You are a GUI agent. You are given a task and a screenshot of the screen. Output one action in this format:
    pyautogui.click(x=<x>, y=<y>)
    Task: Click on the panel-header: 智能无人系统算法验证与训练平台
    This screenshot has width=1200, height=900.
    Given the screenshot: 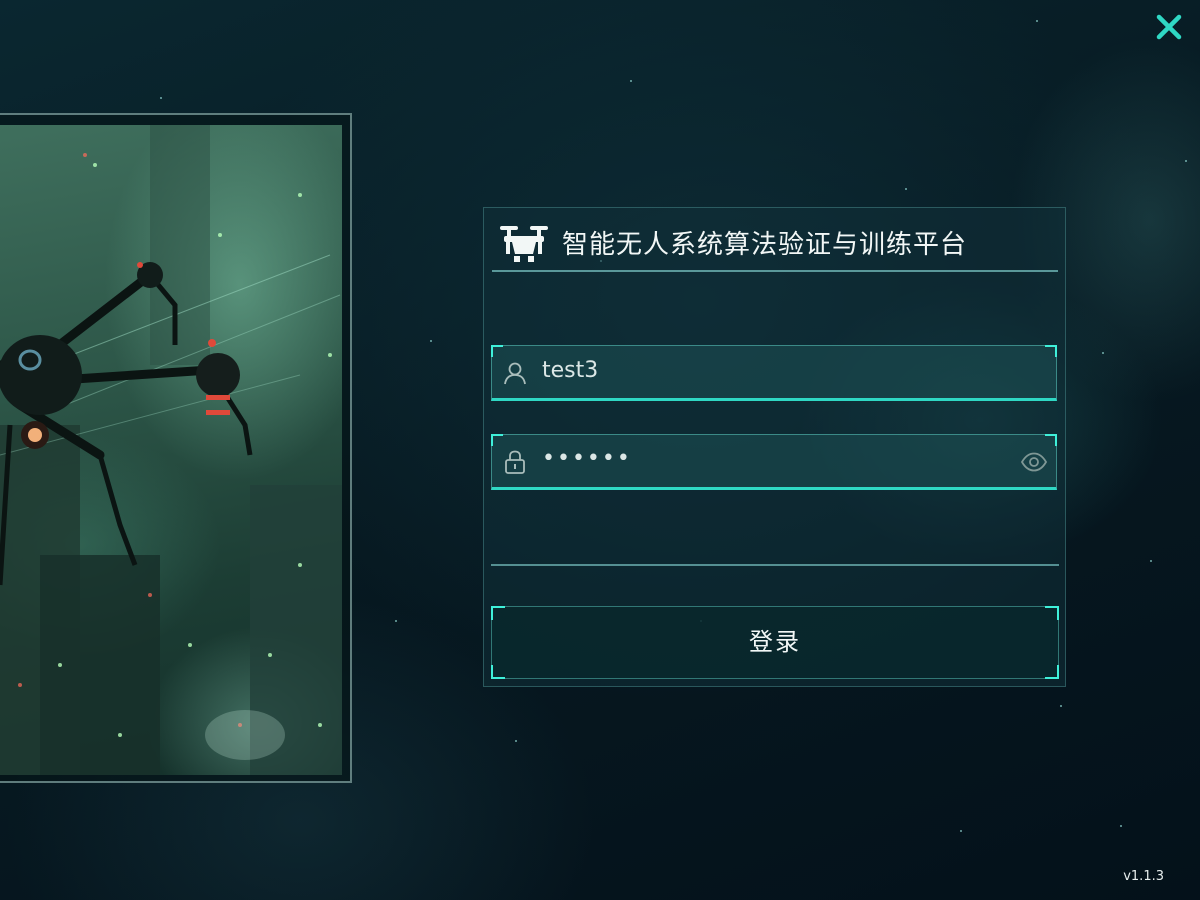 What is the action you would take?
    pyautogui.click(x=775, y=246)
    